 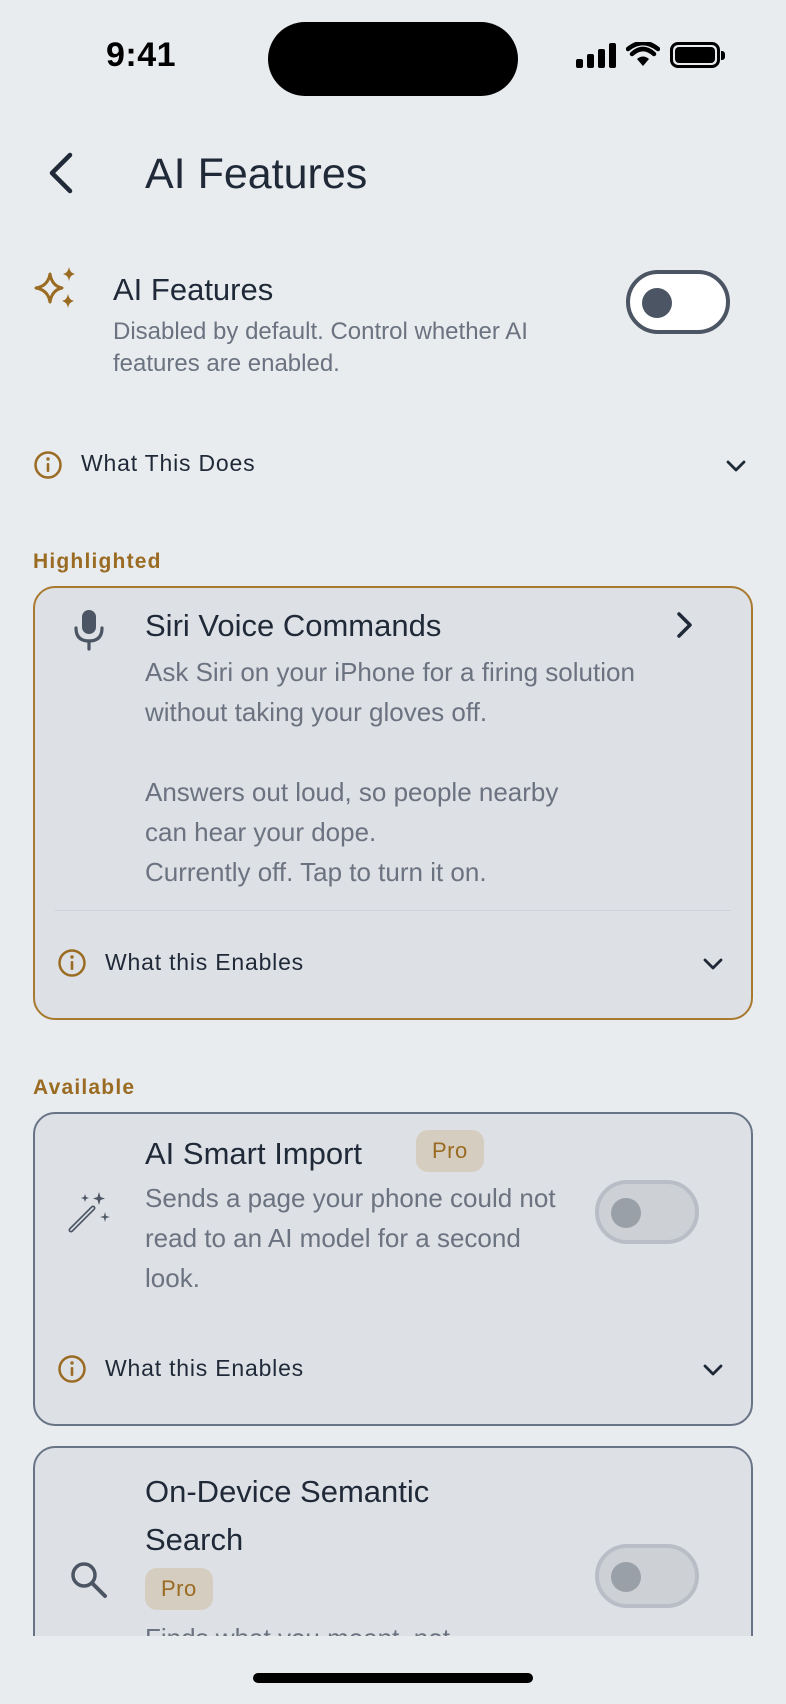 I want to click on ai-features-toggle, so click(x=678, y=302).